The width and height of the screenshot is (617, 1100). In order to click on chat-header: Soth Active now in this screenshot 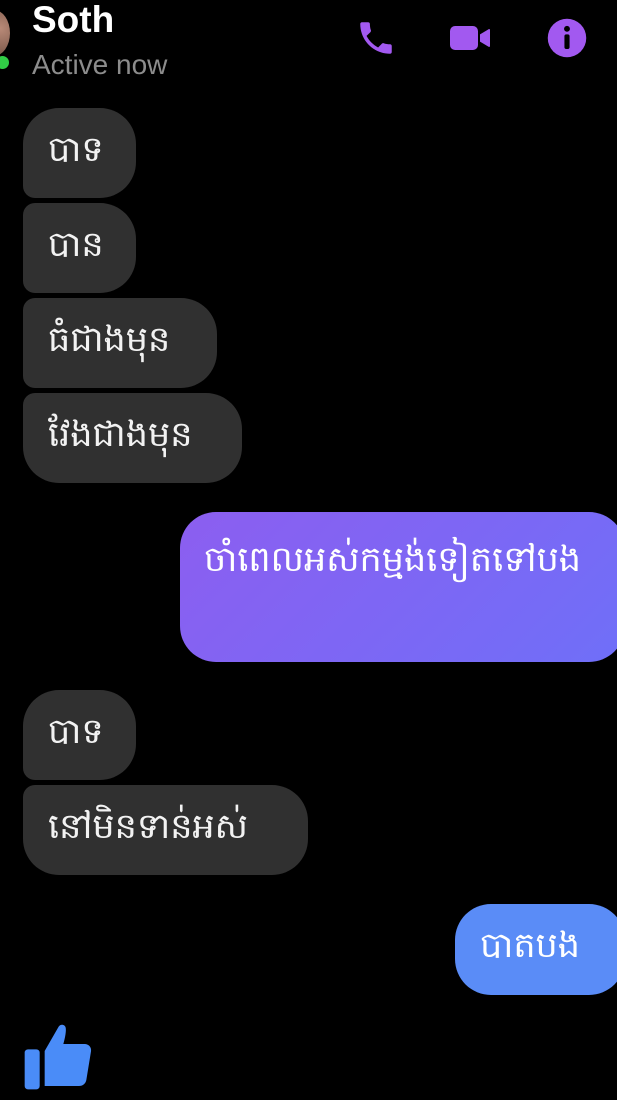, I will do `click(308, 47)`.